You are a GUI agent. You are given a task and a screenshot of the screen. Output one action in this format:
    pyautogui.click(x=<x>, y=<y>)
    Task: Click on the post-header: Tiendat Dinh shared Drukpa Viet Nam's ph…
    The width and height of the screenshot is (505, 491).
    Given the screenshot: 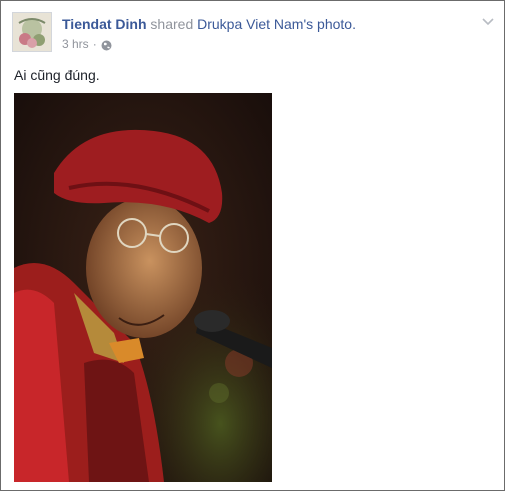 What is the action you would take?
    pyautogui.click(x=209, y=24)
    